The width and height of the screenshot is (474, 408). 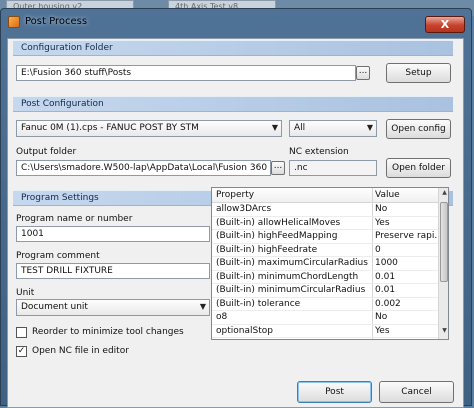 I want to click on open-nc-label: Open NC file in editor, so click(x=80, y=351).